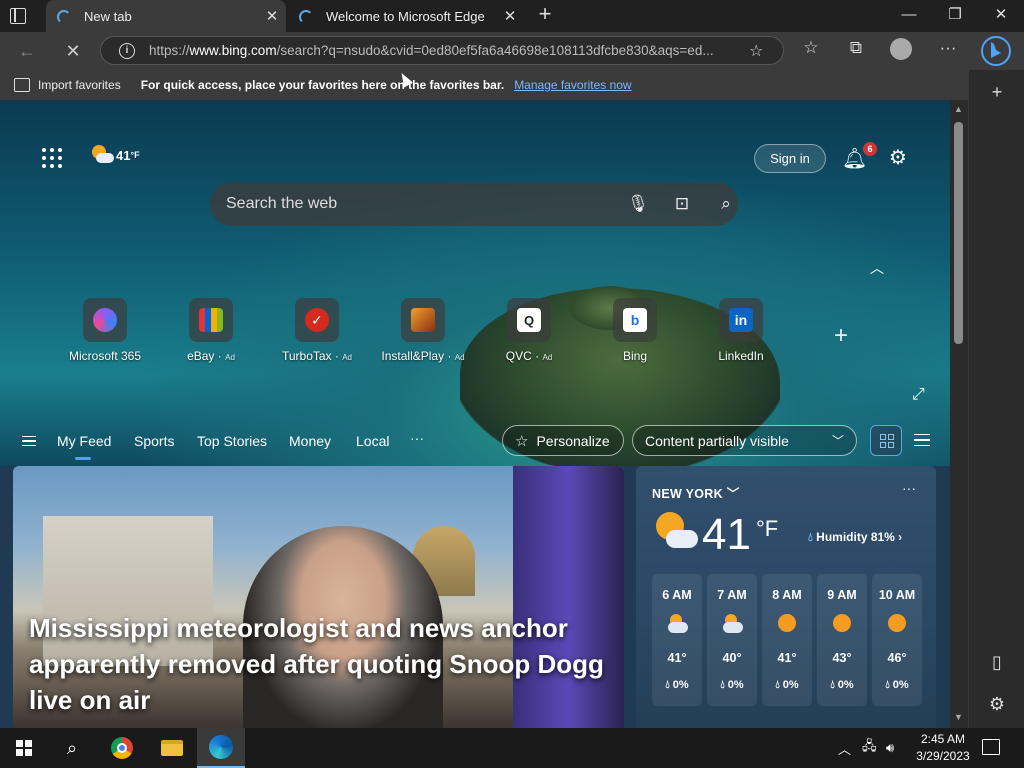 This screenshot has height=768, width=1024. I want to click on edge-icon, so click(221, 747).